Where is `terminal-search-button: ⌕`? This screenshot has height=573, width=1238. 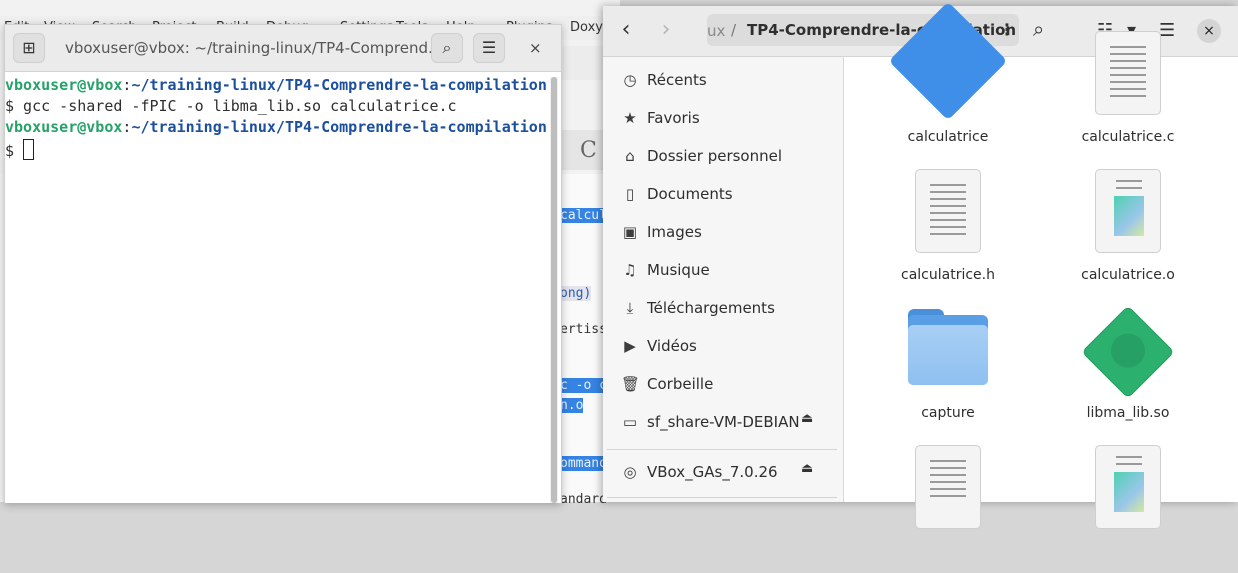 terminal-search-button: ⌕ is located at coordinates (447, 48).